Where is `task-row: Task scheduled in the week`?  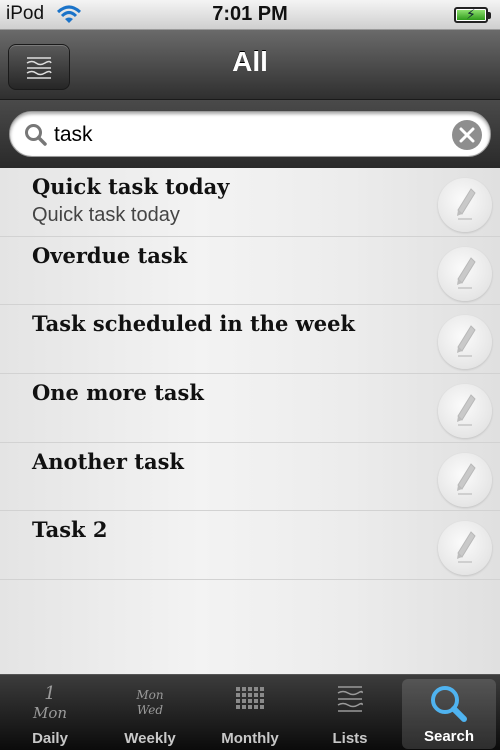
task-row: Task scheduled in the week is located at coordinates (250, 340).